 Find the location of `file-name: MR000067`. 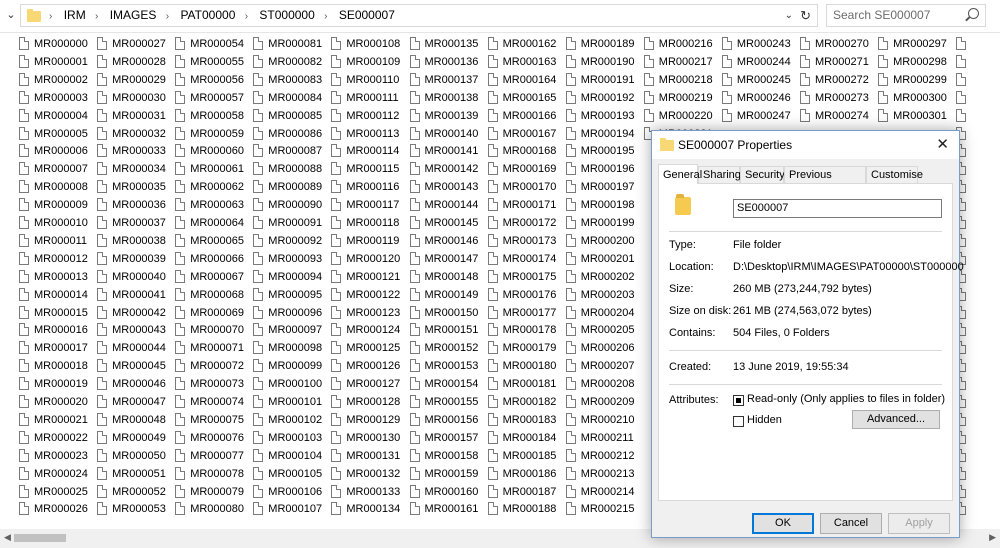

file-name: MR000067 is located at coordinates (217, 276).